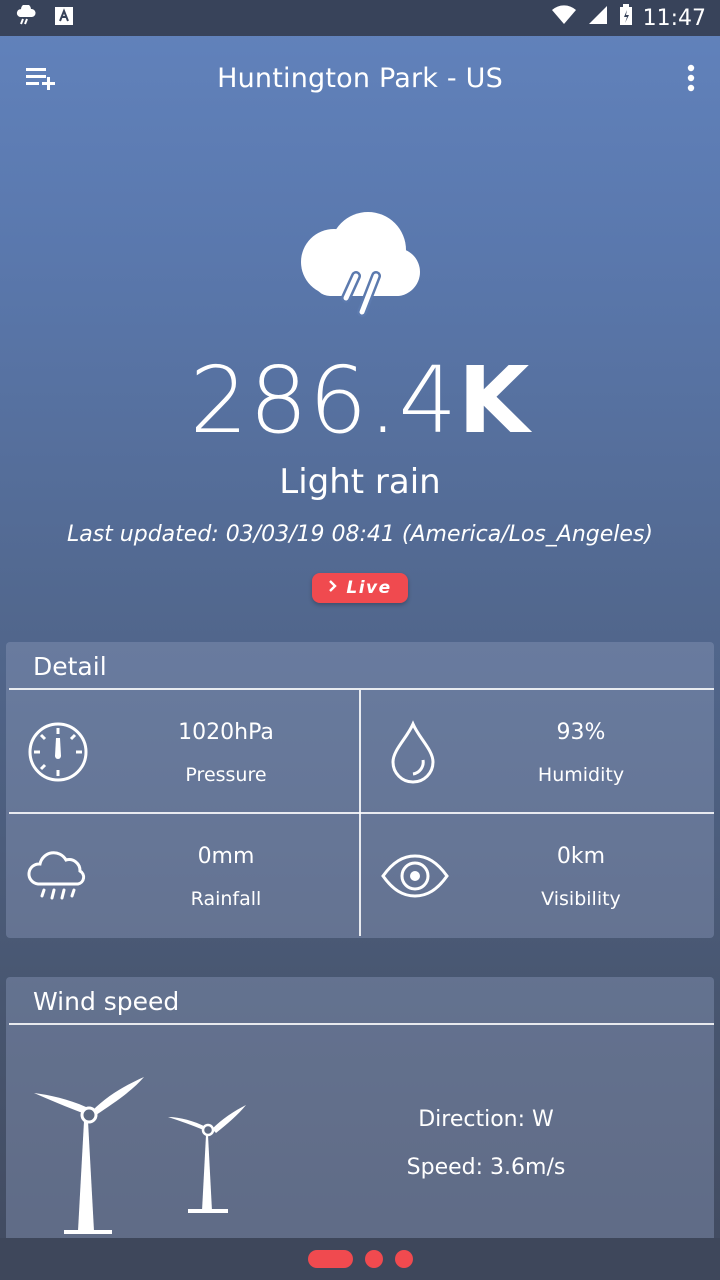 The image size is (720, 1280). I want to click on visibility-label: Visibility, so click(581, 899).